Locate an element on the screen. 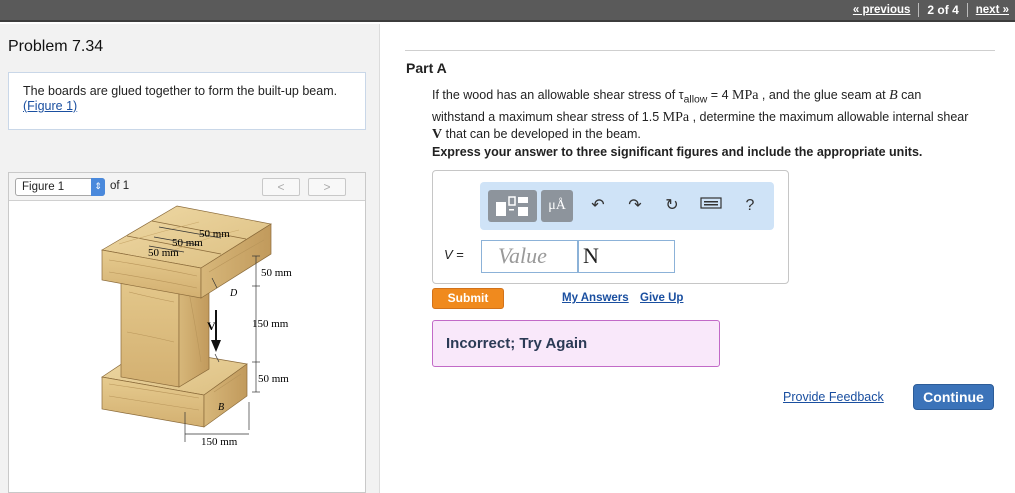 The height and width of the screenshot is (493, 1015). top-bar: « previous 2 of 4 next » is located at coordinates (507, 11).